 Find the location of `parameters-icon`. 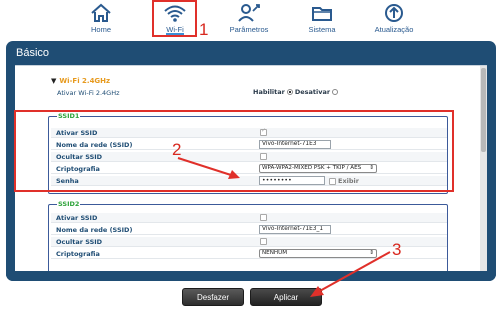

parameters-icon is located at coordinates (249, 13).